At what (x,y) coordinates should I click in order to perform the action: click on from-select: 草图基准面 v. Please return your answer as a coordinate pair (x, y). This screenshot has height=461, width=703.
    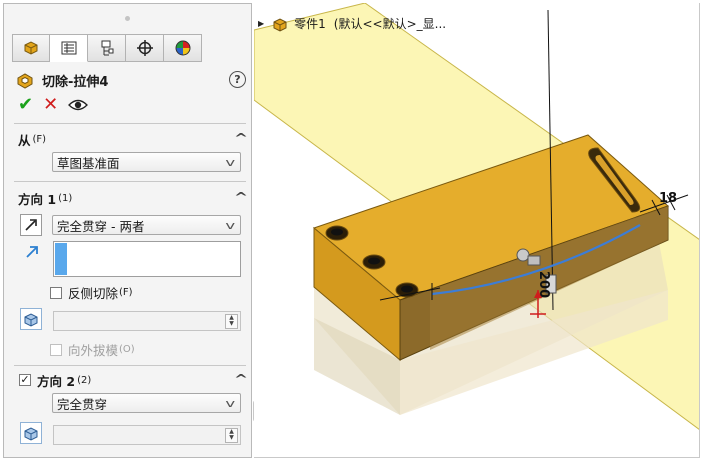
    Looking at the image, I should click on (146, 162).